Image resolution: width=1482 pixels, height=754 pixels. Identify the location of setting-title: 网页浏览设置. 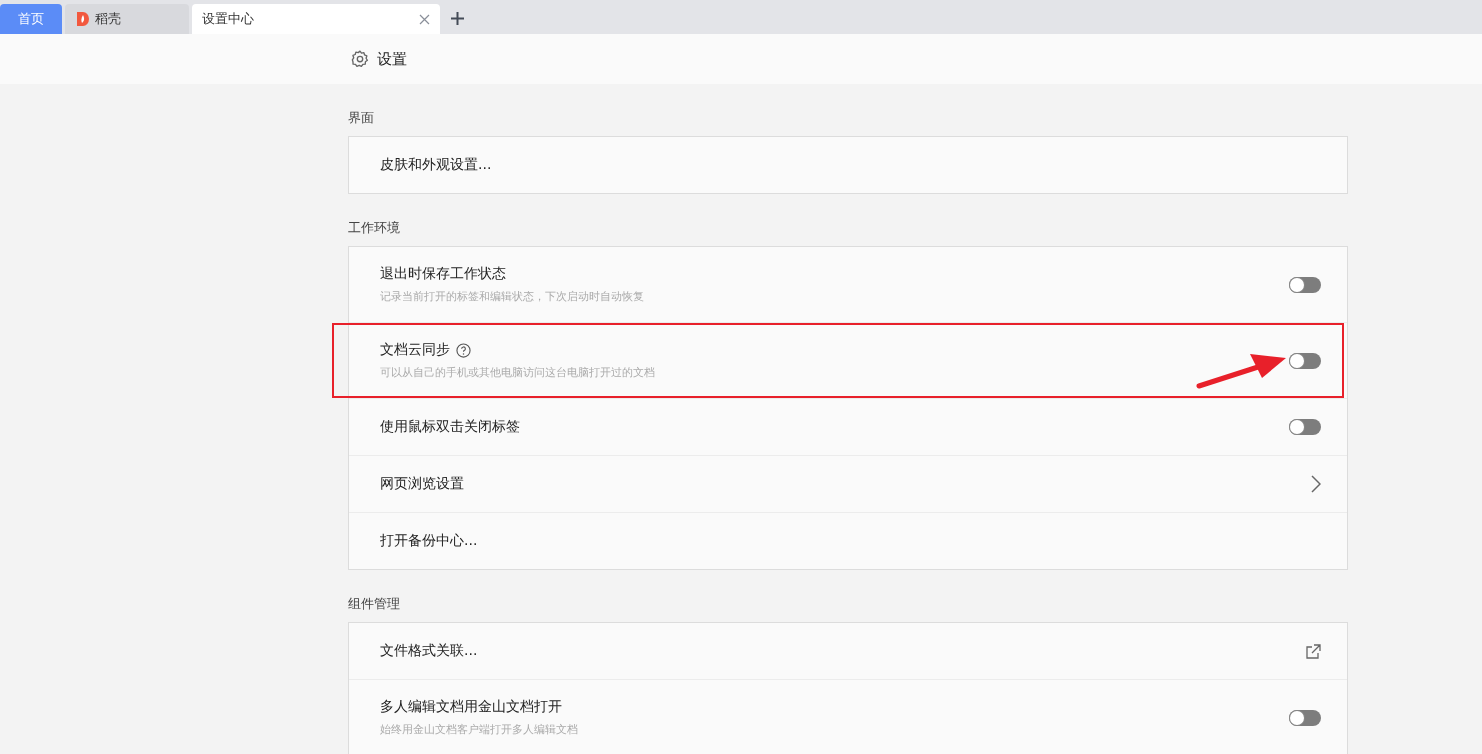
(422, 484).